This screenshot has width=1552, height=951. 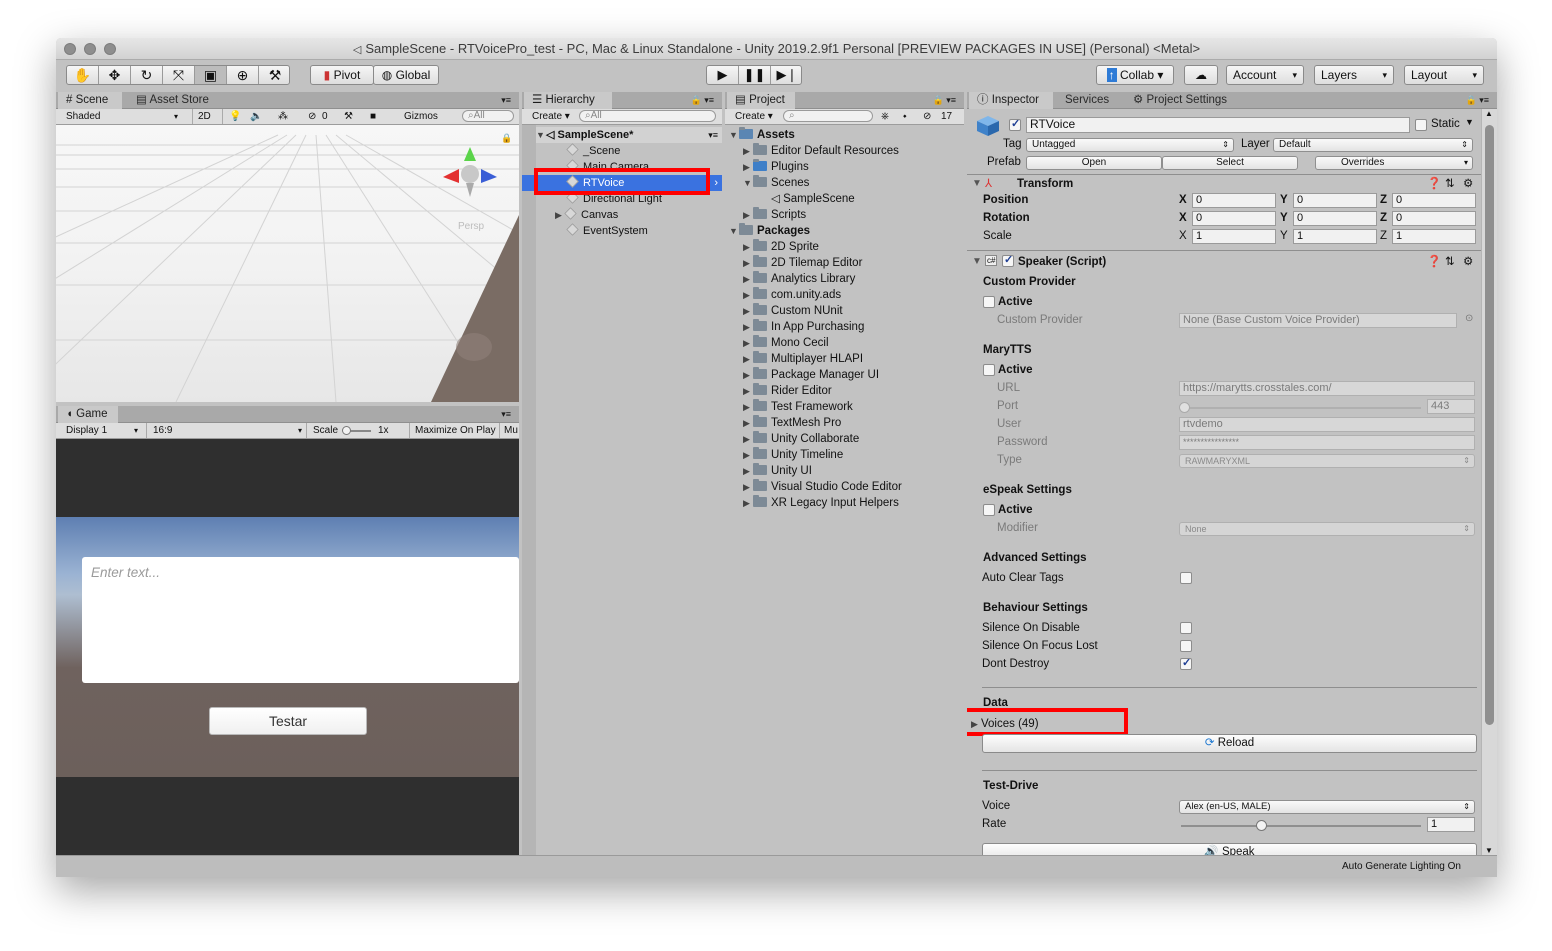 What do you see at coordinates (821, 503) in the screenshot?
I see `package-folder: ▶ XR Legacy Input Helpers` at bounding box center [821, 503].